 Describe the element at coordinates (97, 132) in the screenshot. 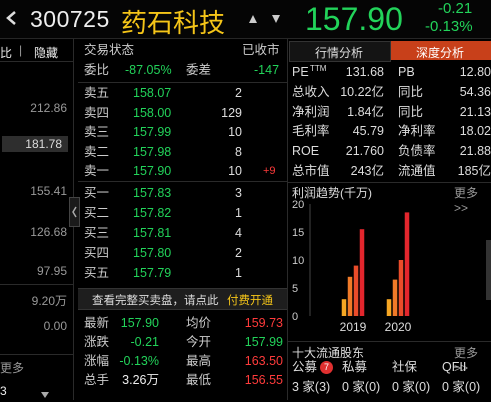

I see `ask-label: 卖三` at that location.